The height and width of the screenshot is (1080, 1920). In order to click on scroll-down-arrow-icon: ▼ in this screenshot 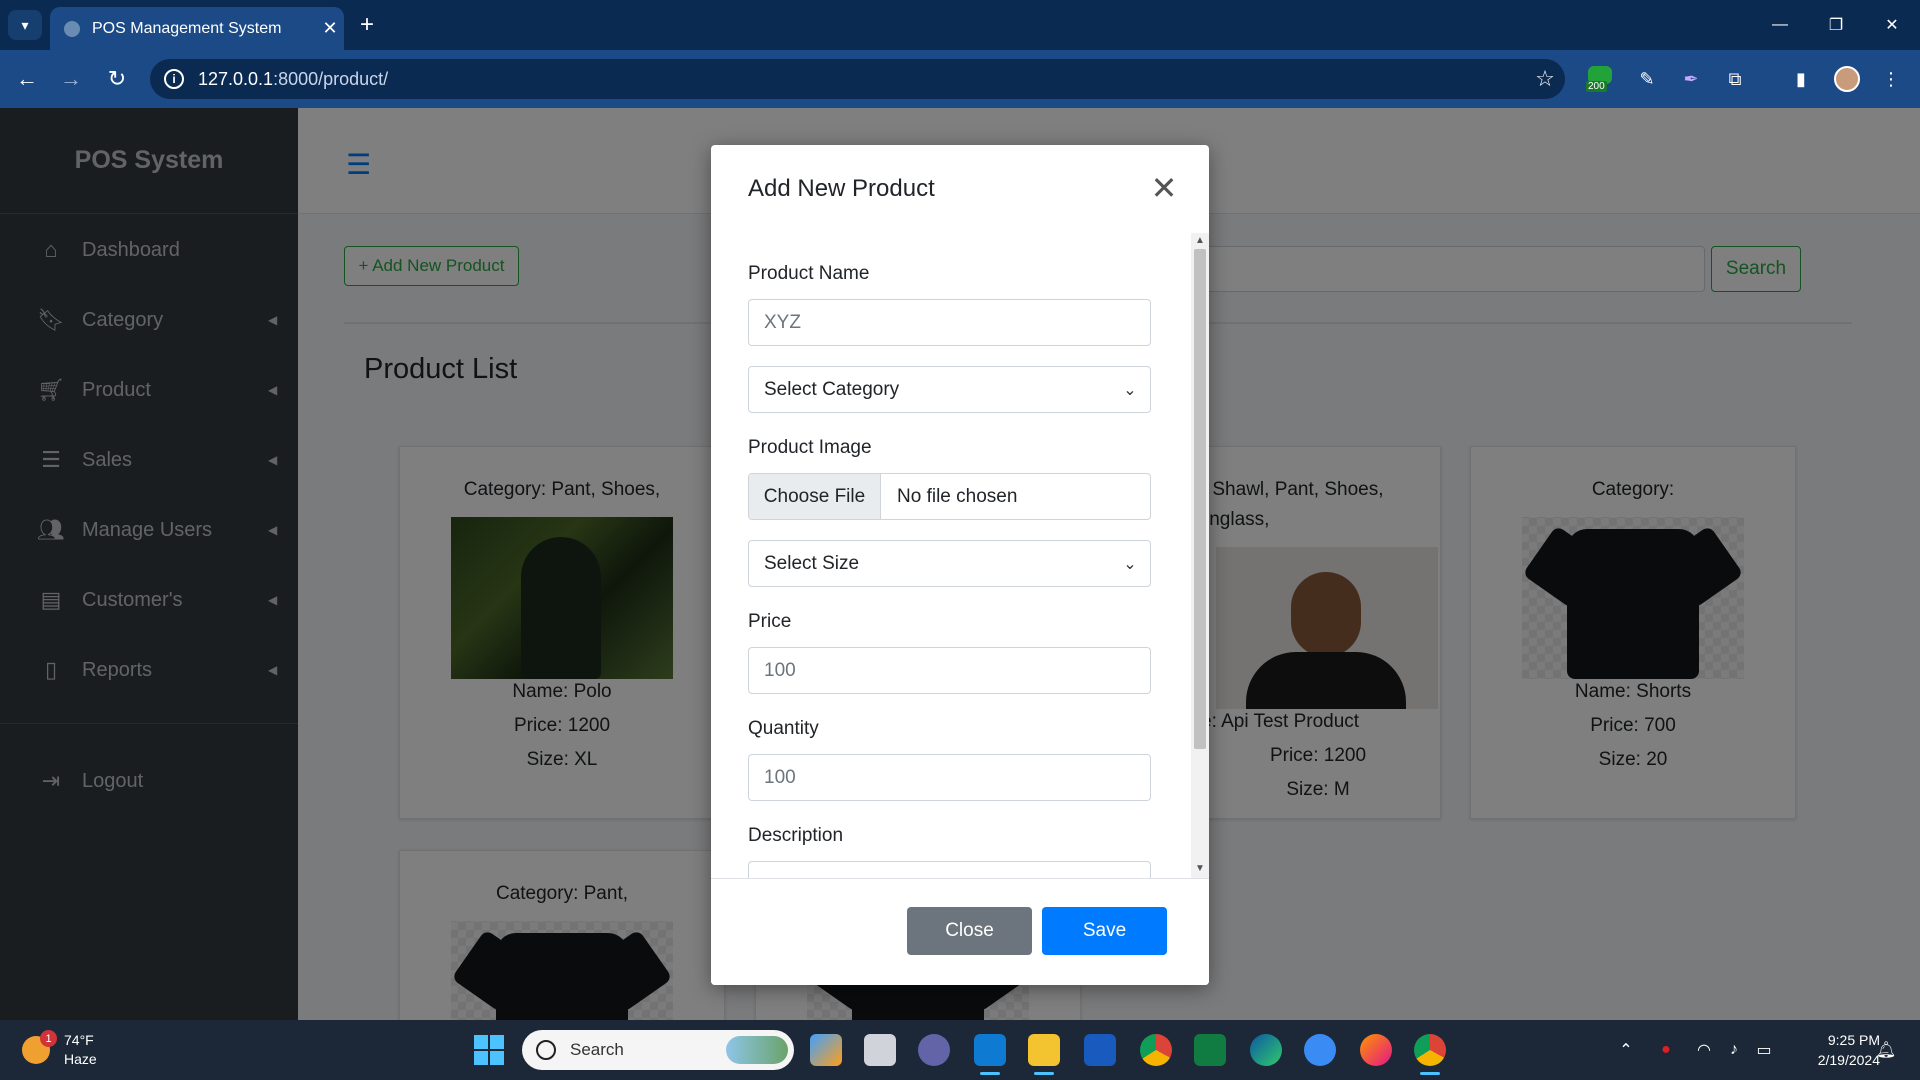, I will do `click(1200, 868)`.